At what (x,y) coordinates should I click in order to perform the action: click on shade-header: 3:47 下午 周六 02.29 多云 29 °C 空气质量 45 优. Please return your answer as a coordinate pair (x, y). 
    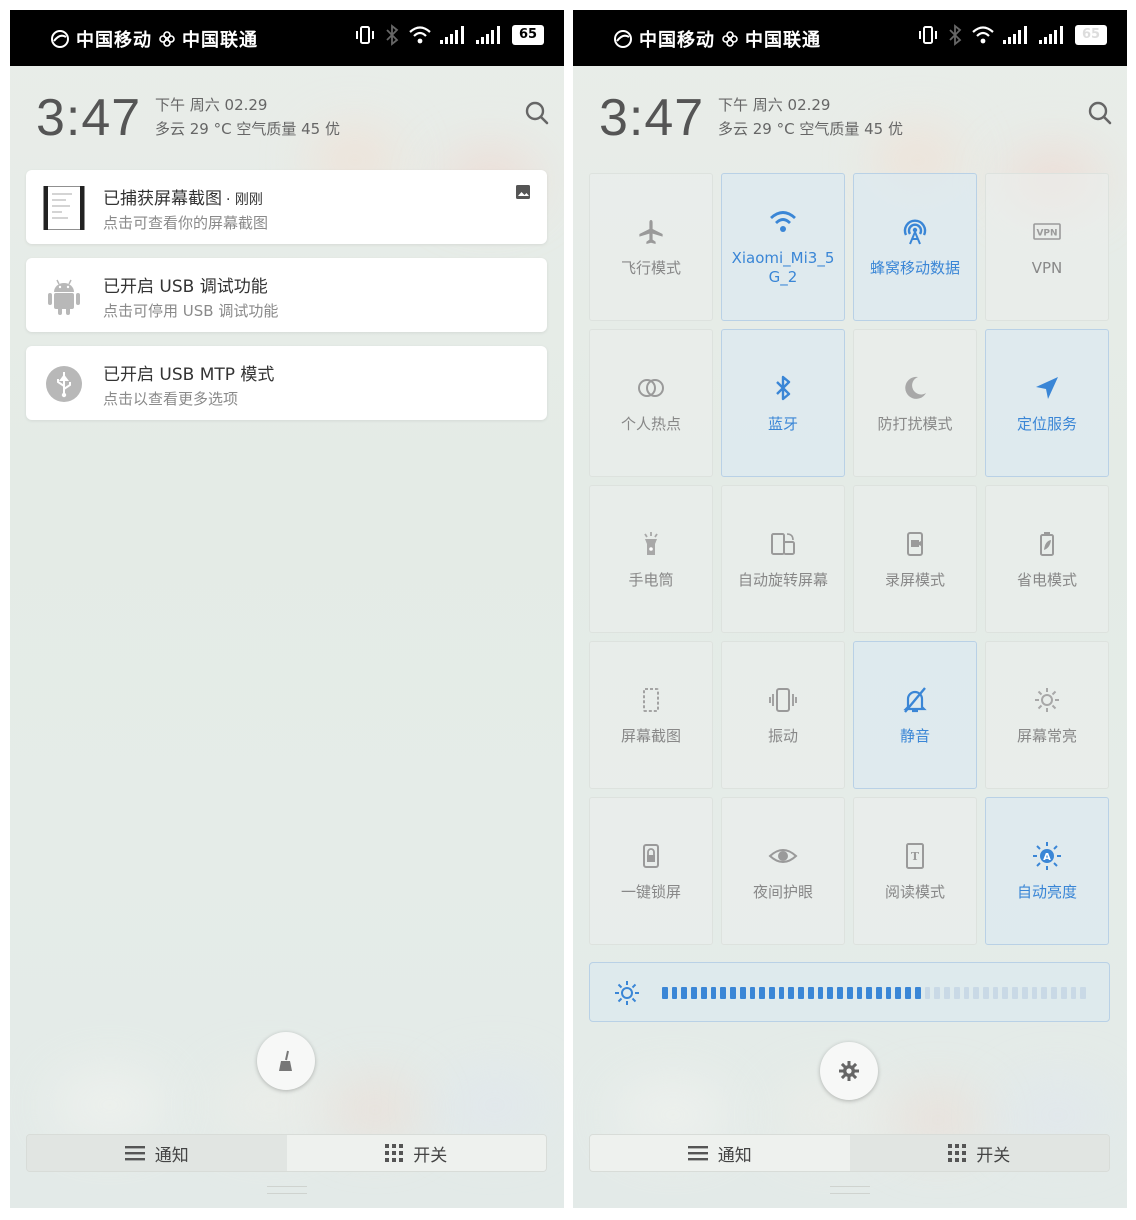
    Looking at the image, I should click on (287, 111).